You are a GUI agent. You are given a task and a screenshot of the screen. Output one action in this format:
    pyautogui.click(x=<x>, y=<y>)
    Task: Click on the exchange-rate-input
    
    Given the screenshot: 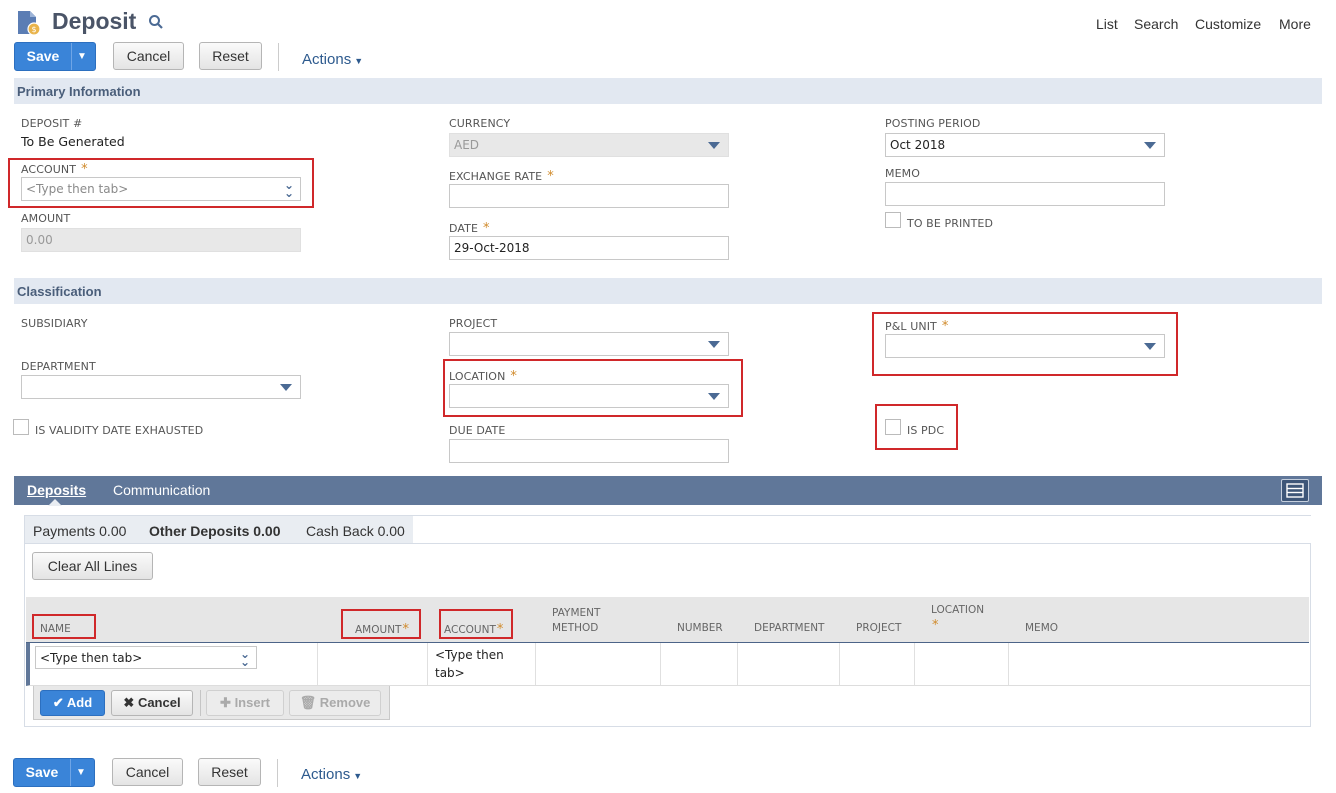 What is the action you would take?
    pyautogui.click(x=589, y=196)
    